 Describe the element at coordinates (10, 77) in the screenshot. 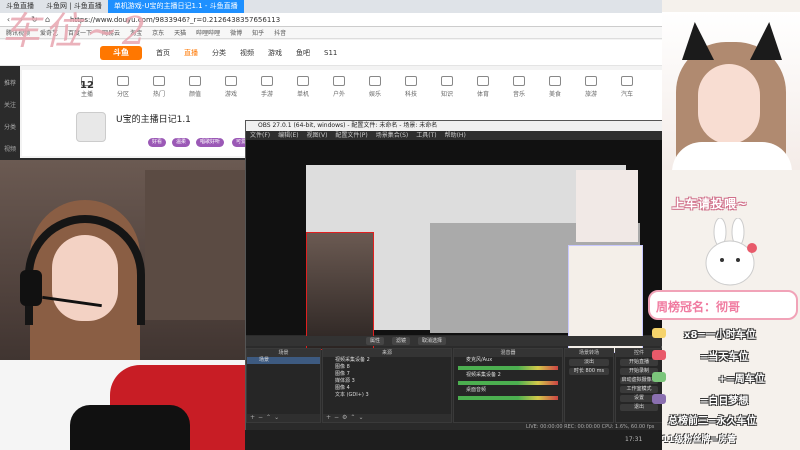

I see `sidebar-item: 推荐` at that location.